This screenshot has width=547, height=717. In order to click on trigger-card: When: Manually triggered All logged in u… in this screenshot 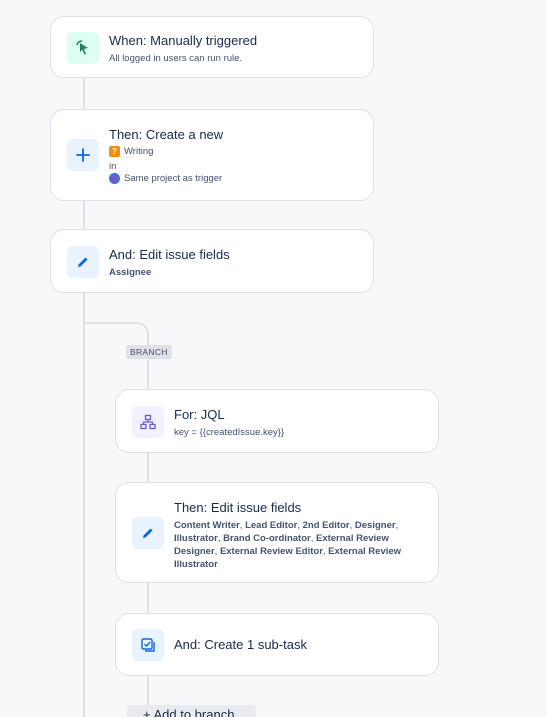, I will do `click(212, 47)`.